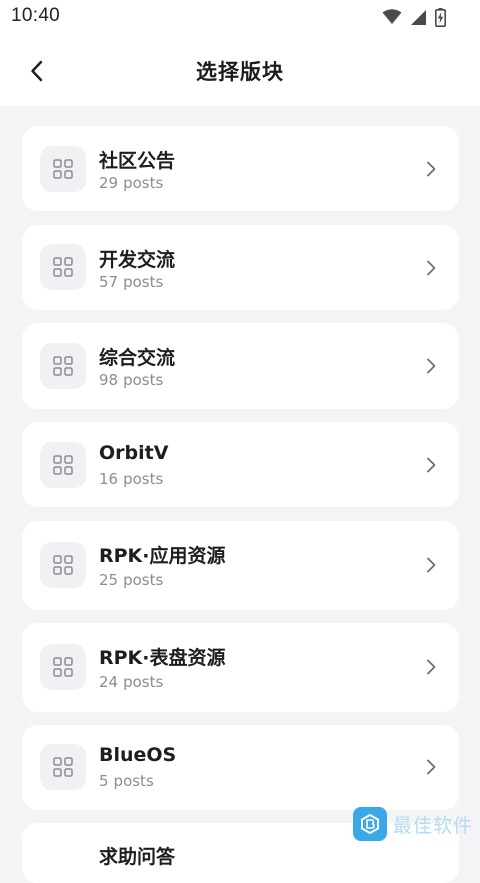  Describe the element at coordinates (162, 658) in the screenshot. I see `board-name: RPK·表盘资源` at that location.